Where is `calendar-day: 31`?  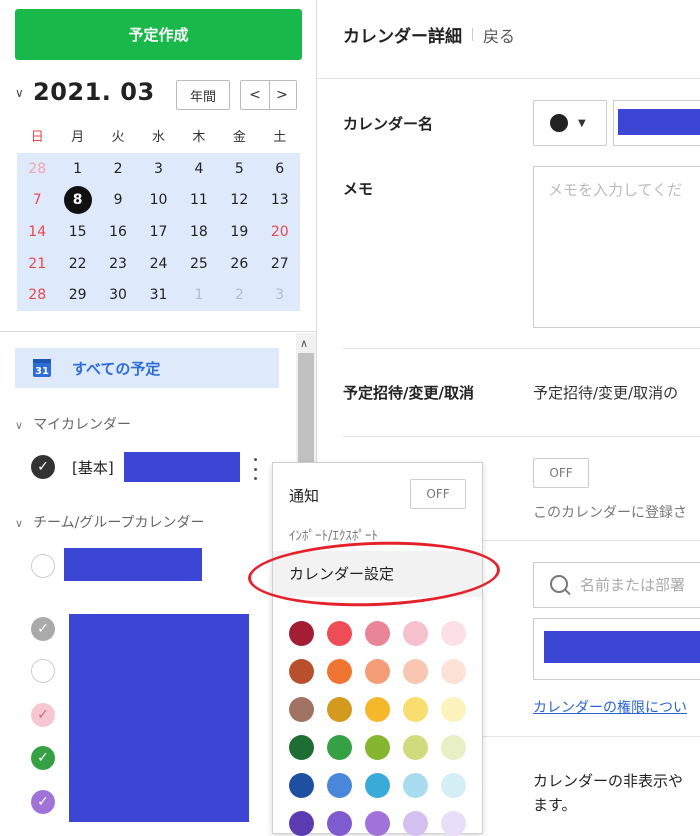
calendar-day: 31 is located at coordinates (158, 295).